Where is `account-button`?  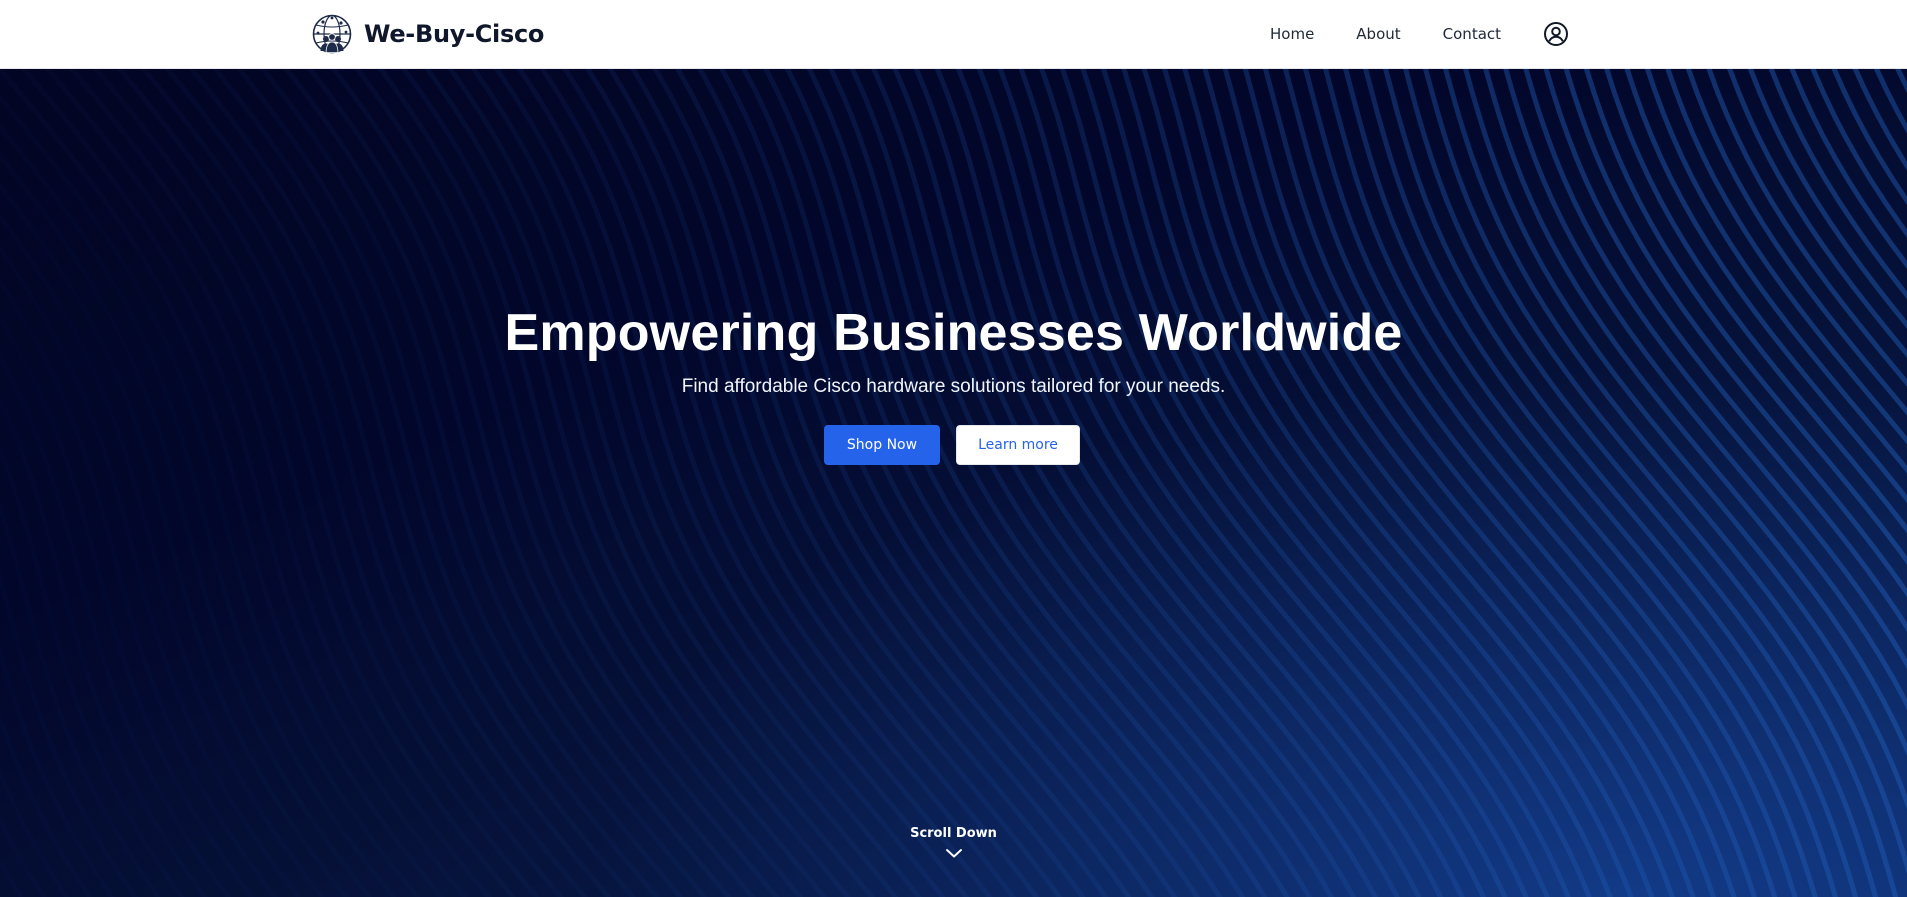
account-button is located at coordinates (1556, 34).